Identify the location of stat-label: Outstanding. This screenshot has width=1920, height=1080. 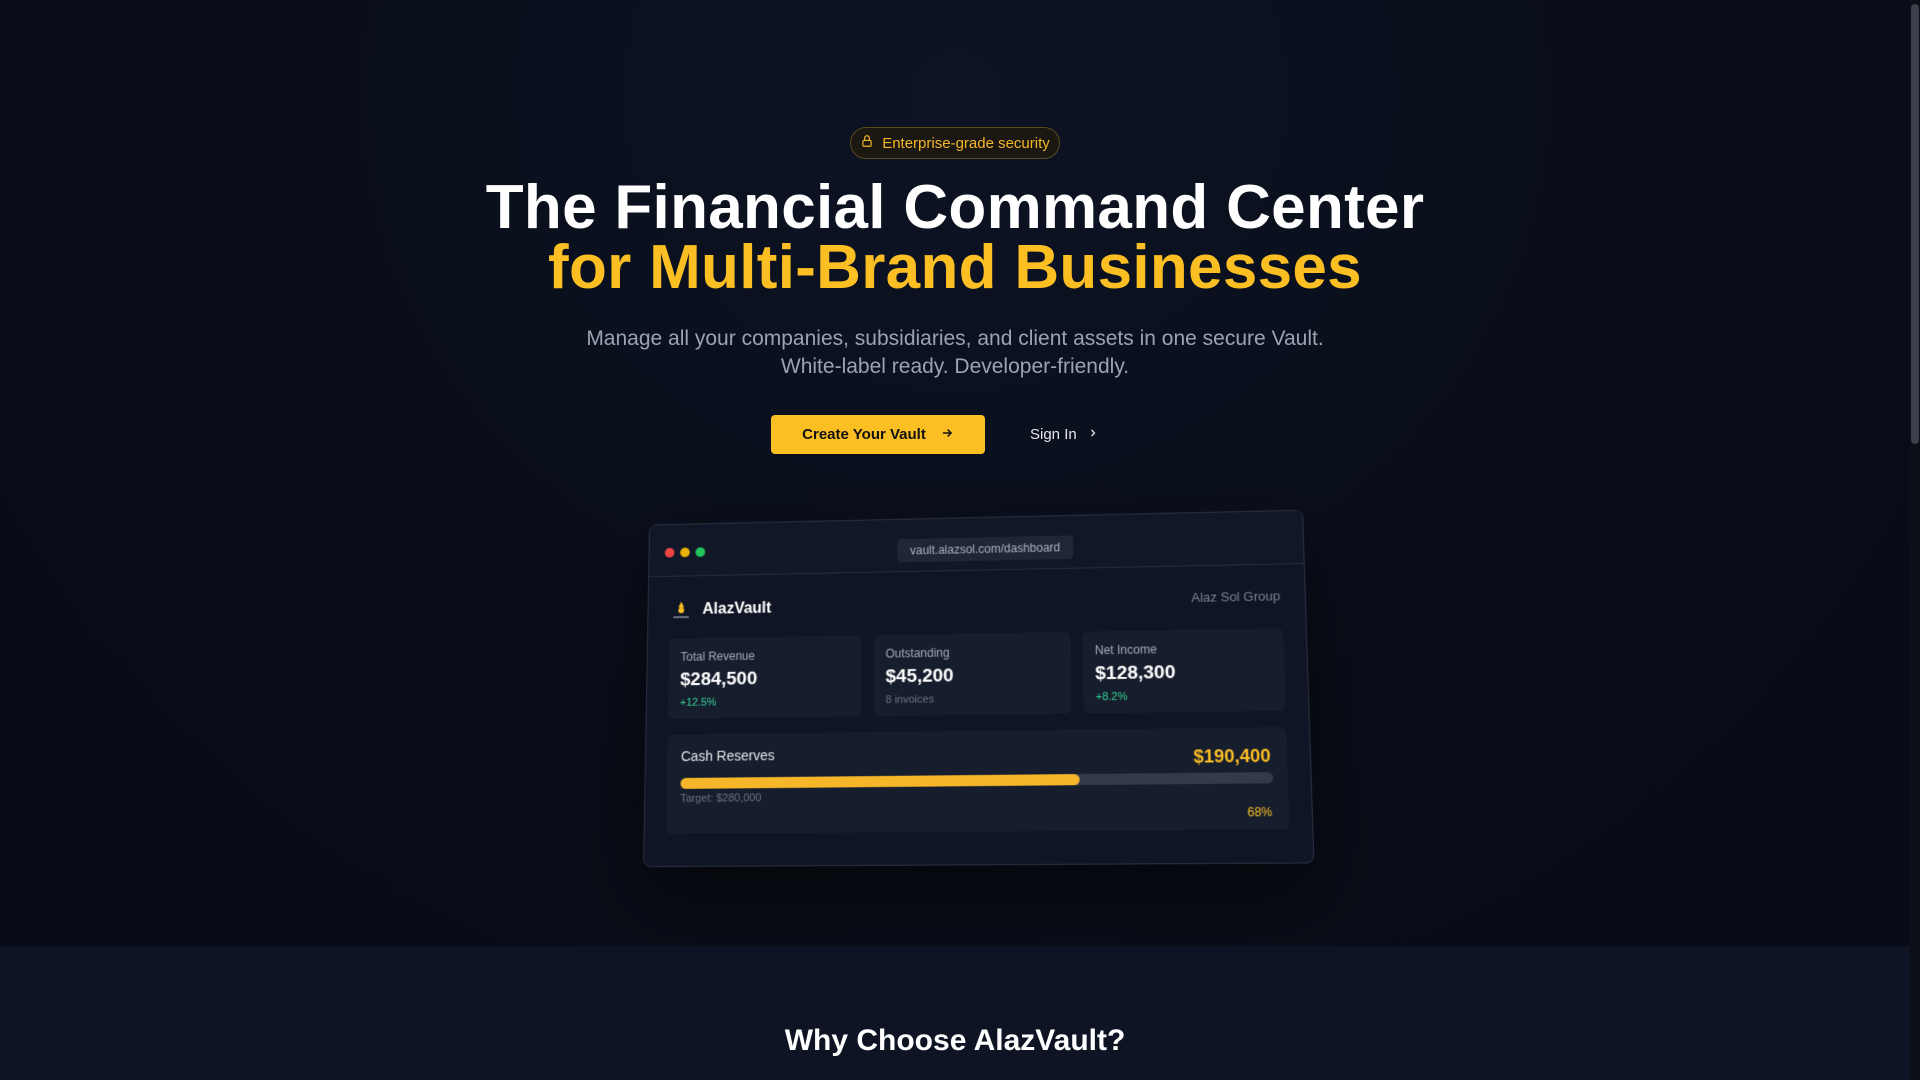
(917, 653).